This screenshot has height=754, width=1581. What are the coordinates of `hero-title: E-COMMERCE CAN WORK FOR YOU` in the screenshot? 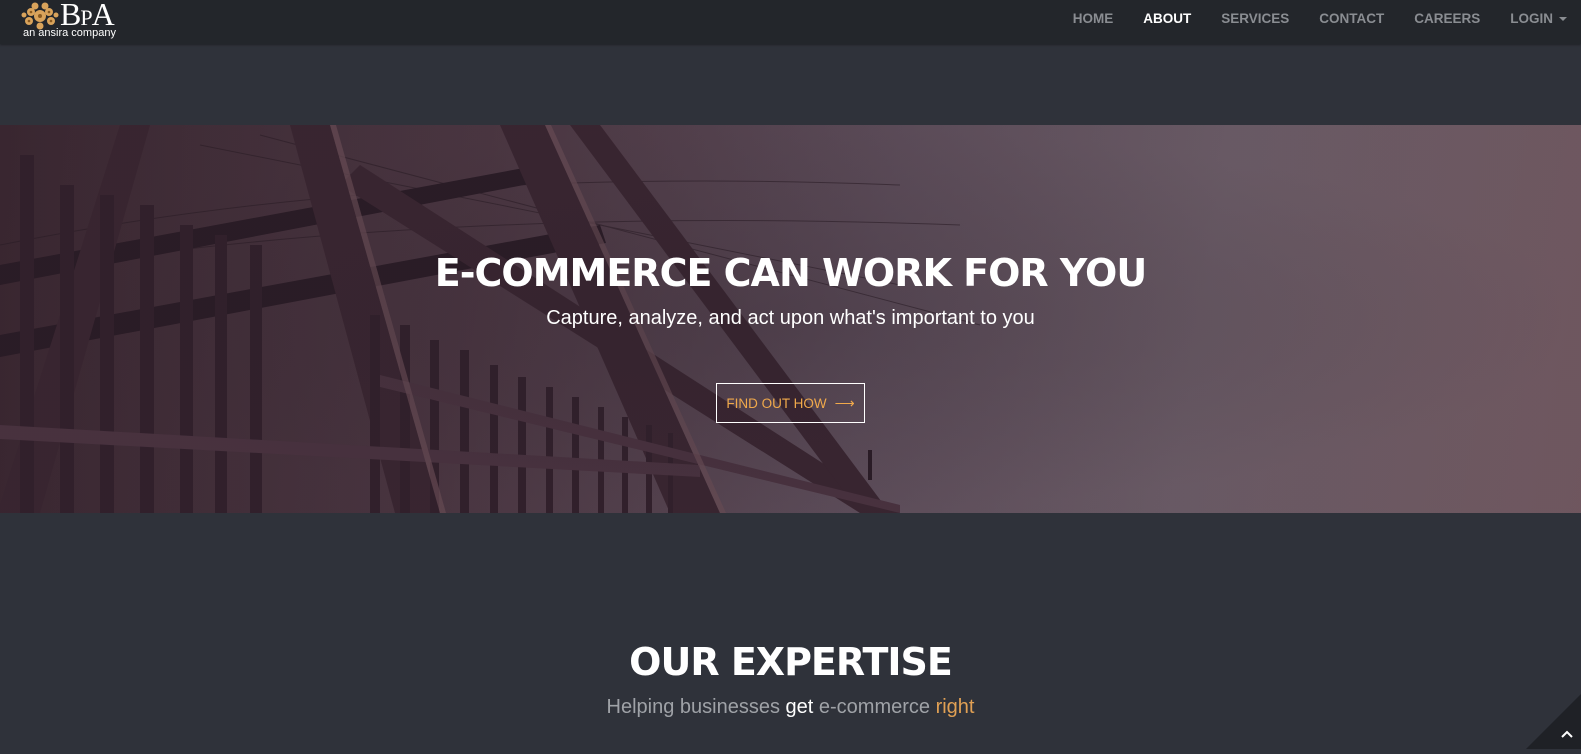 It's located at (790, 273).